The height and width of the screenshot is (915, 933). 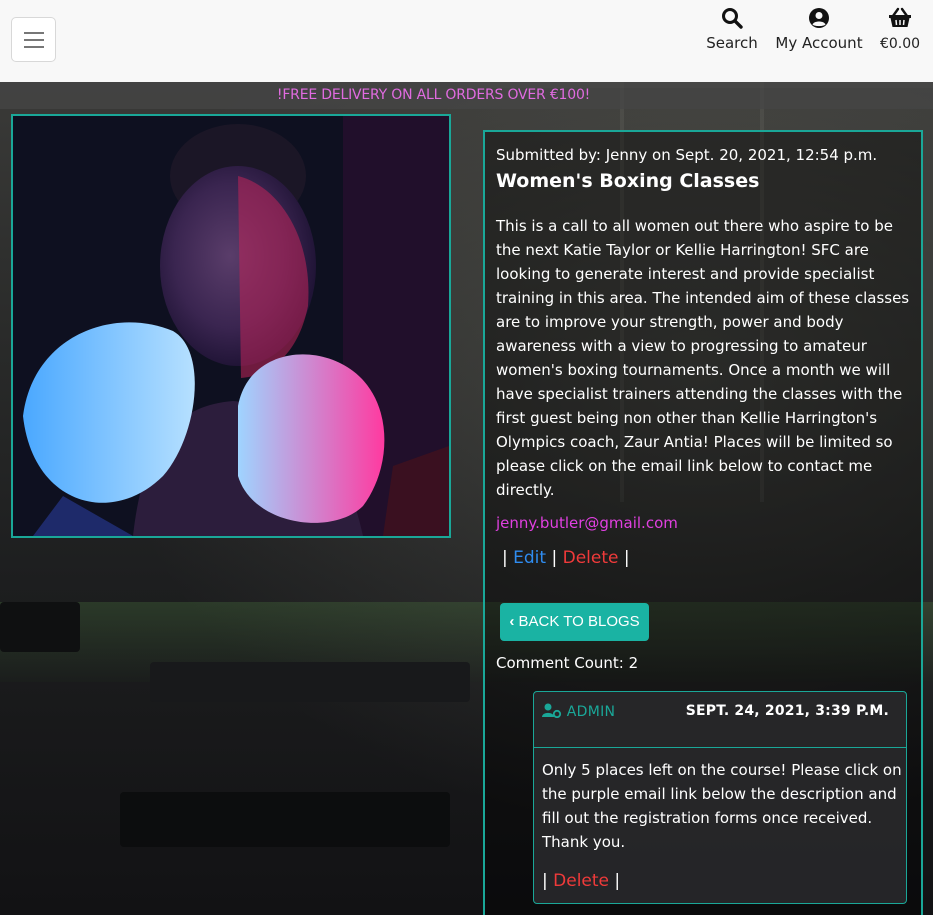 What do you see at coordinates (819, 43) in the screenshot?
I see `my-account-label: My Account` at bounding box center [819, 43].